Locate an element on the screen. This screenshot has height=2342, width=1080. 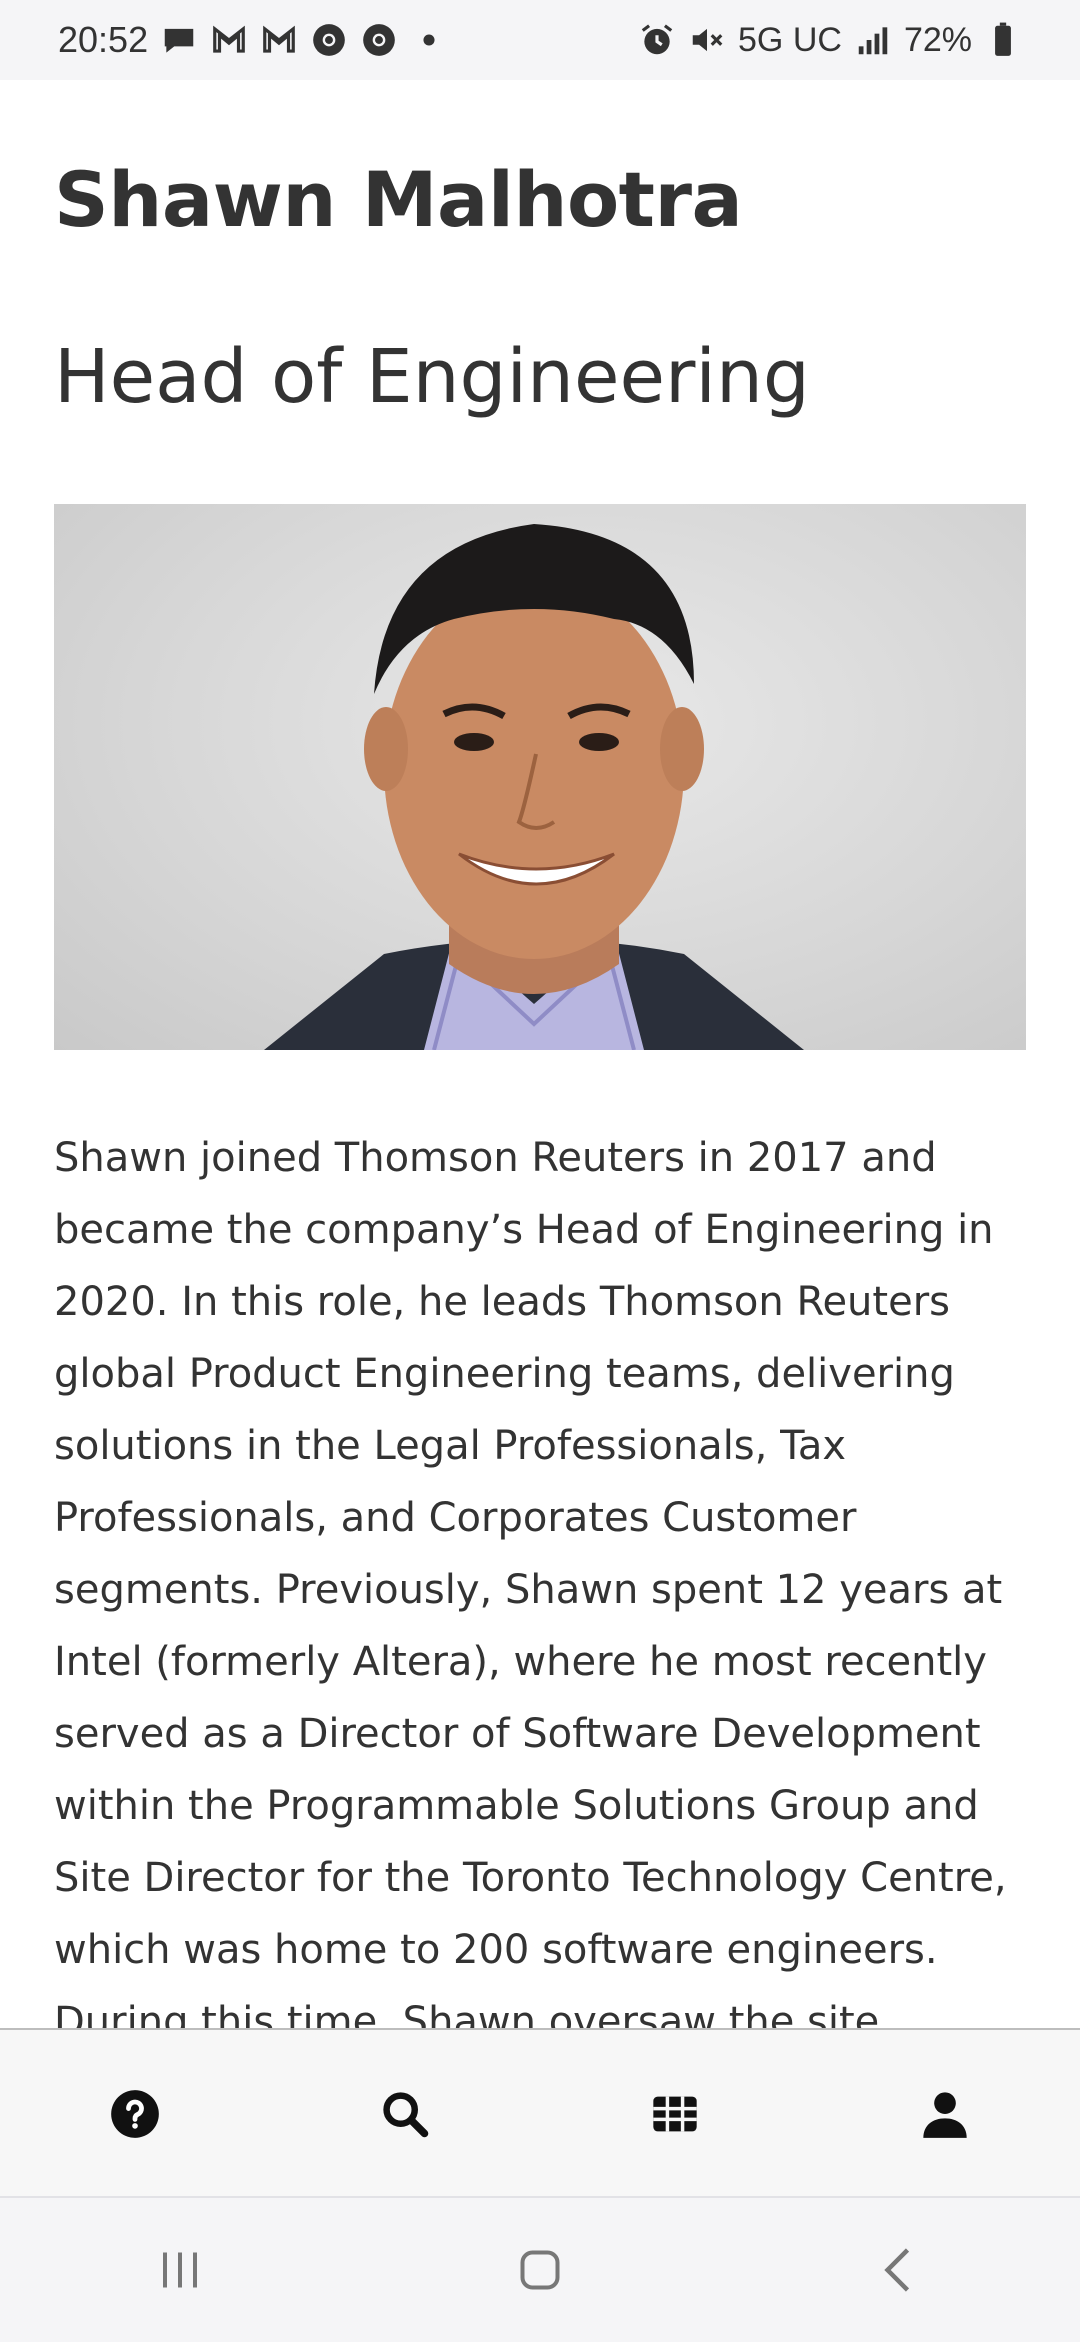
battery-icon is located at coordinates (1003, 40).